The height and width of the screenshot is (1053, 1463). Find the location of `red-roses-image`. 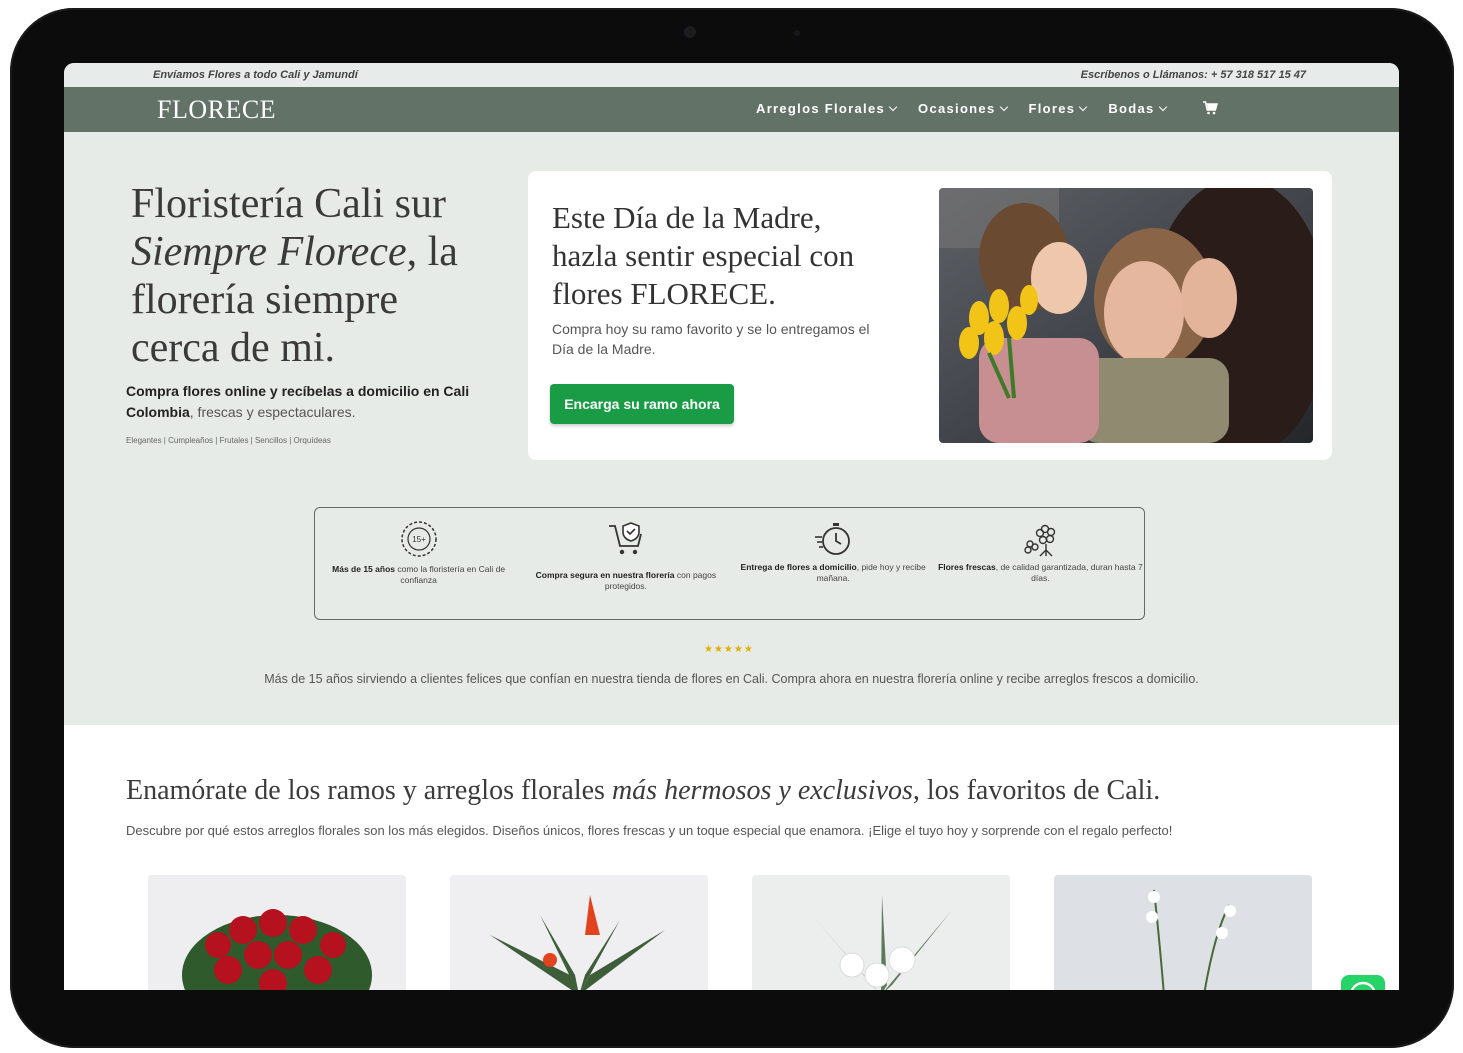

red-roses-image is located at coordinates (277, 932).